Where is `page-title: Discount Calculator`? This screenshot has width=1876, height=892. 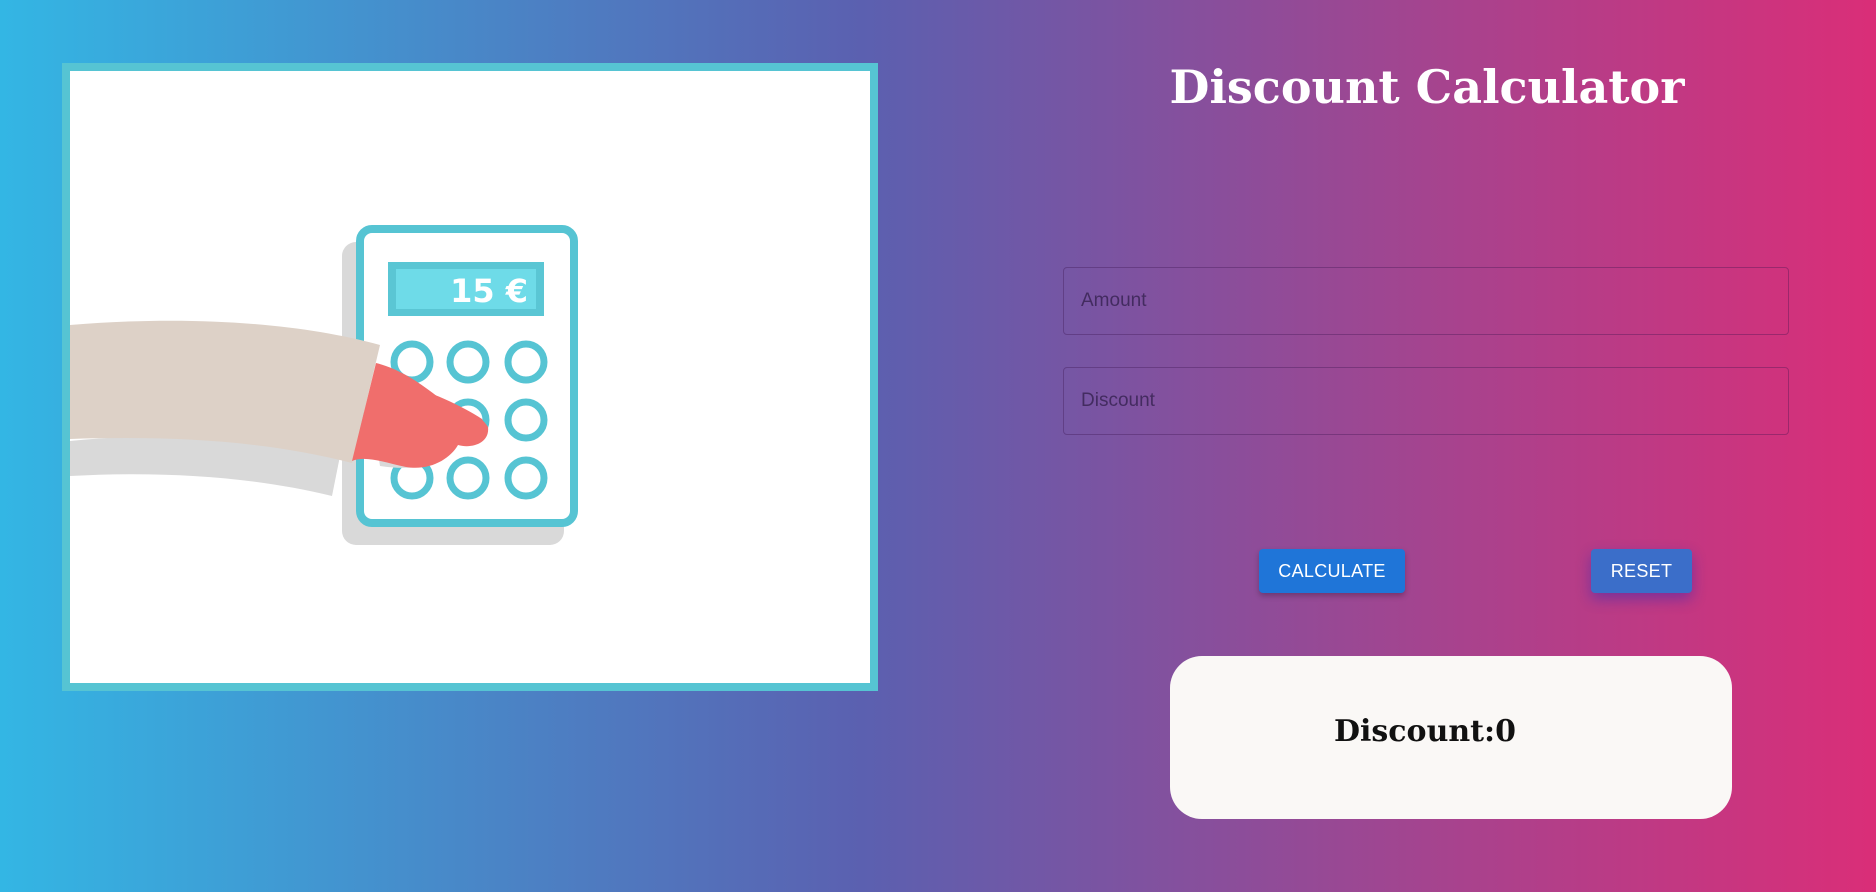 page-title: Discount Calculator is located at coordinates (1427, 87).